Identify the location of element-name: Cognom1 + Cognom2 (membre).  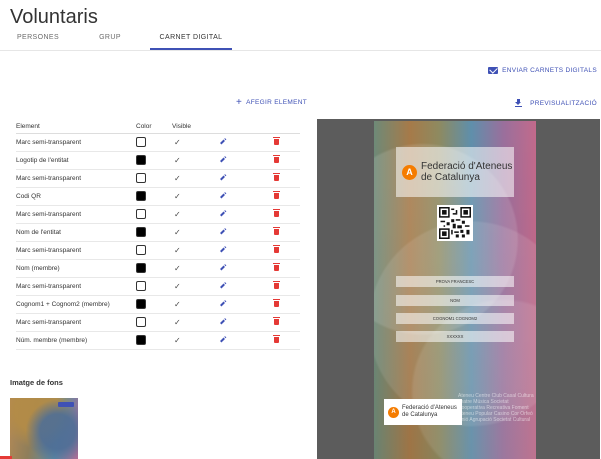
(76, 304).